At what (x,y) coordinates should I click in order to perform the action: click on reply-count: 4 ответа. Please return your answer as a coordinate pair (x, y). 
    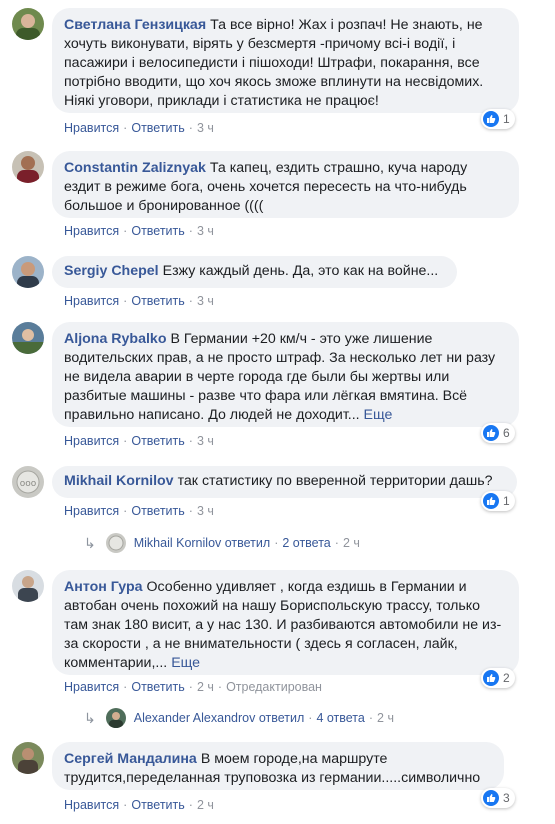
    Looking at the image, I should click on (340, 718).